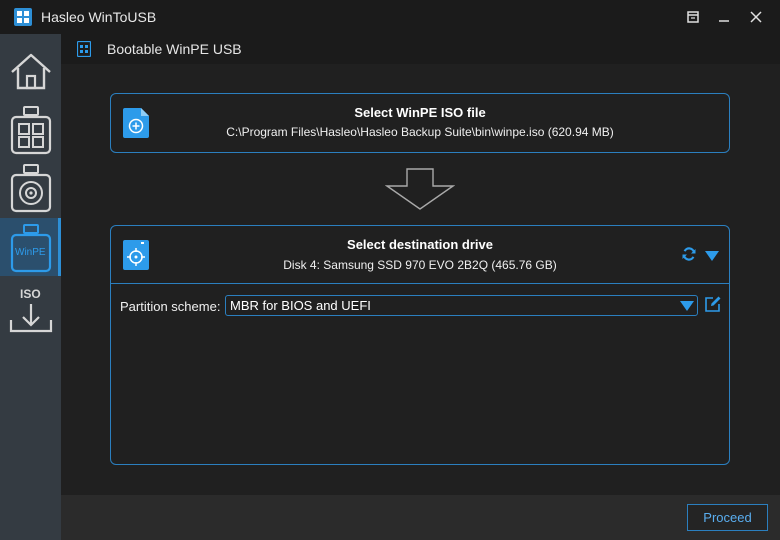 The image size is (780, 540). Describe the element at coordinates (727, 517) in the screenshot. I see `proceed-button: Proceed` at that location.